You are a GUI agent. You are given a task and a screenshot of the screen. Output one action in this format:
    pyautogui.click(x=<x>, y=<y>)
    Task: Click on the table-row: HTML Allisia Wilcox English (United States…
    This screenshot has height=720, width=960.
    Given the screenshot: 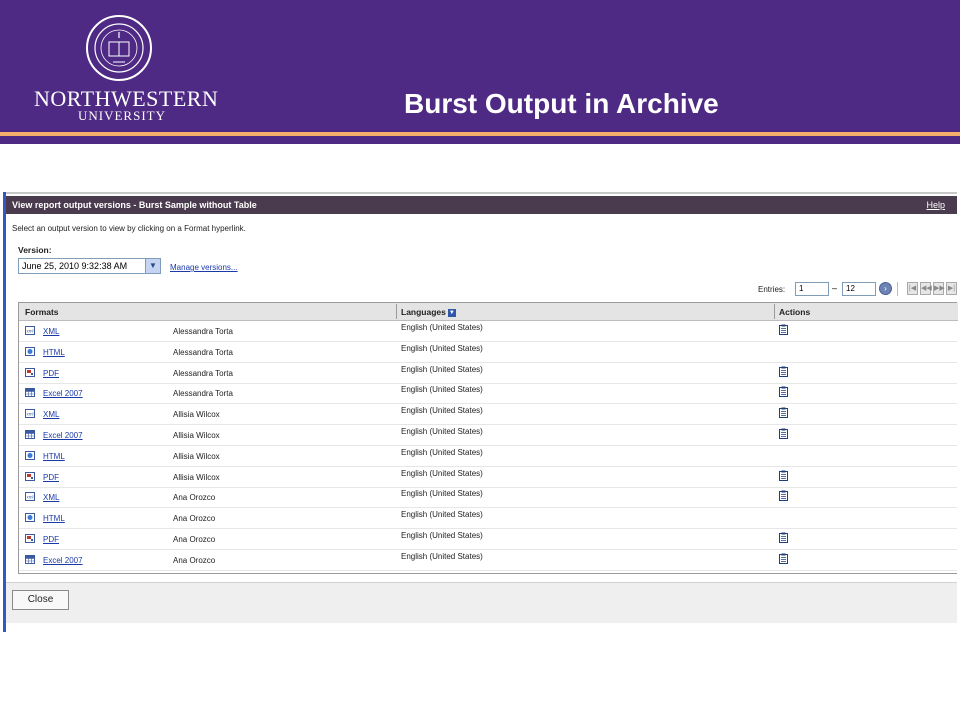 What is the action you would take?
    pyautogui.click(x=488, y=456)
    